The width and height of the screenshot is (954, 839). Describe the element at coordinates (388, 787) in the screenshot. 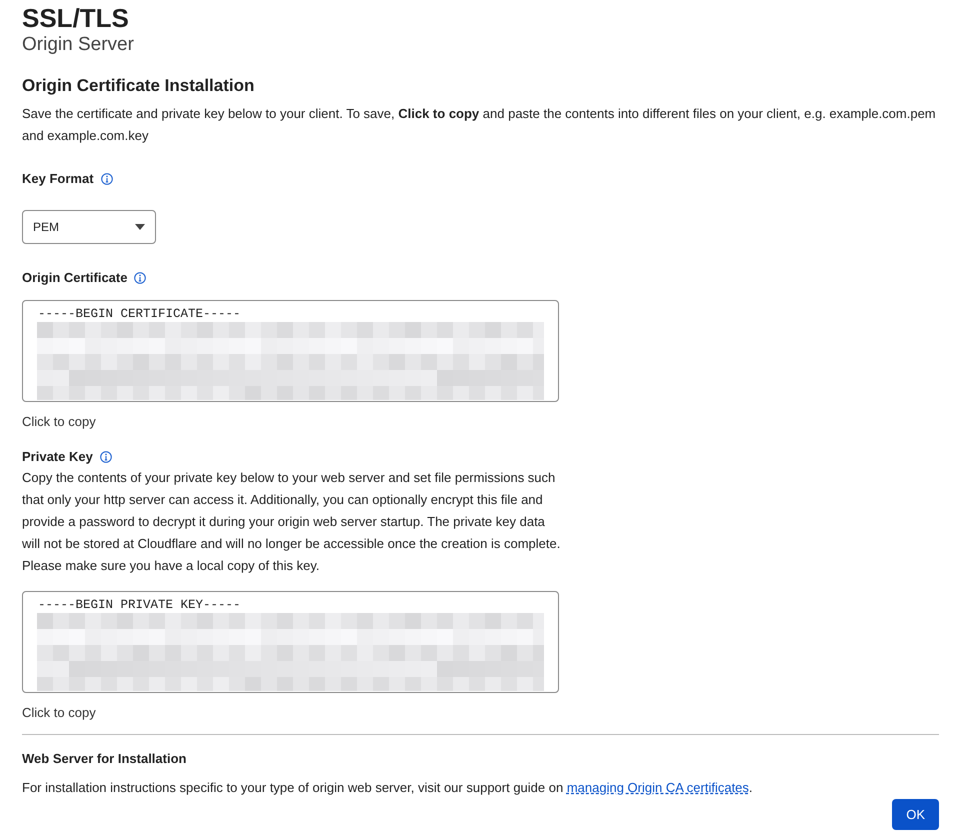

I see `instructions-text: For installation instructions specific to your type of origin web server, visit our support guide on managing Origin CA certificates.` at that location.